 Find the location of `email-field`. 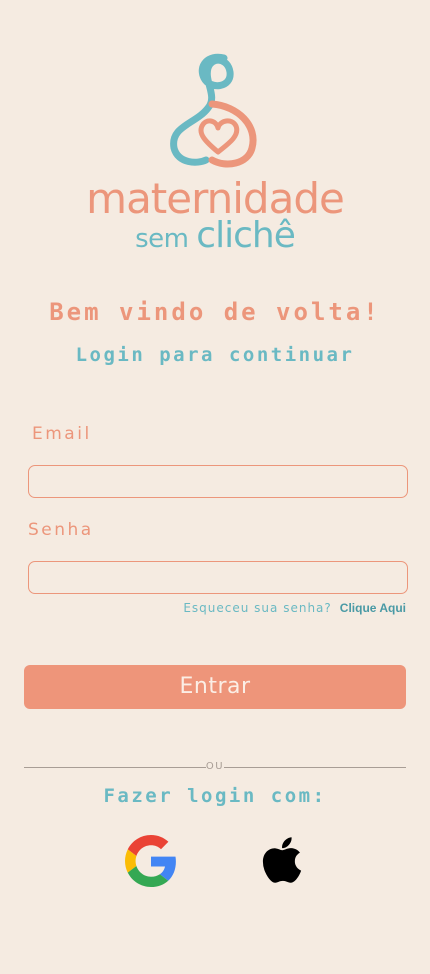

email-field is located at coordinates (218, 481).